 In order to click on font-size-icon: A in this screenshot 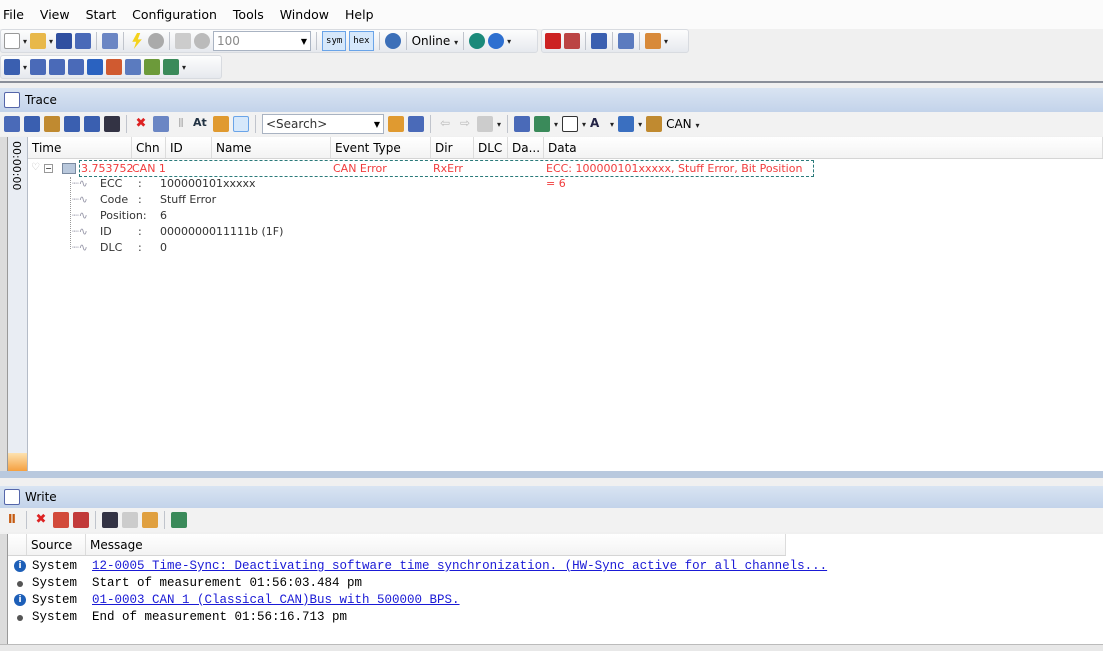, I will do `click(598, 124)`.